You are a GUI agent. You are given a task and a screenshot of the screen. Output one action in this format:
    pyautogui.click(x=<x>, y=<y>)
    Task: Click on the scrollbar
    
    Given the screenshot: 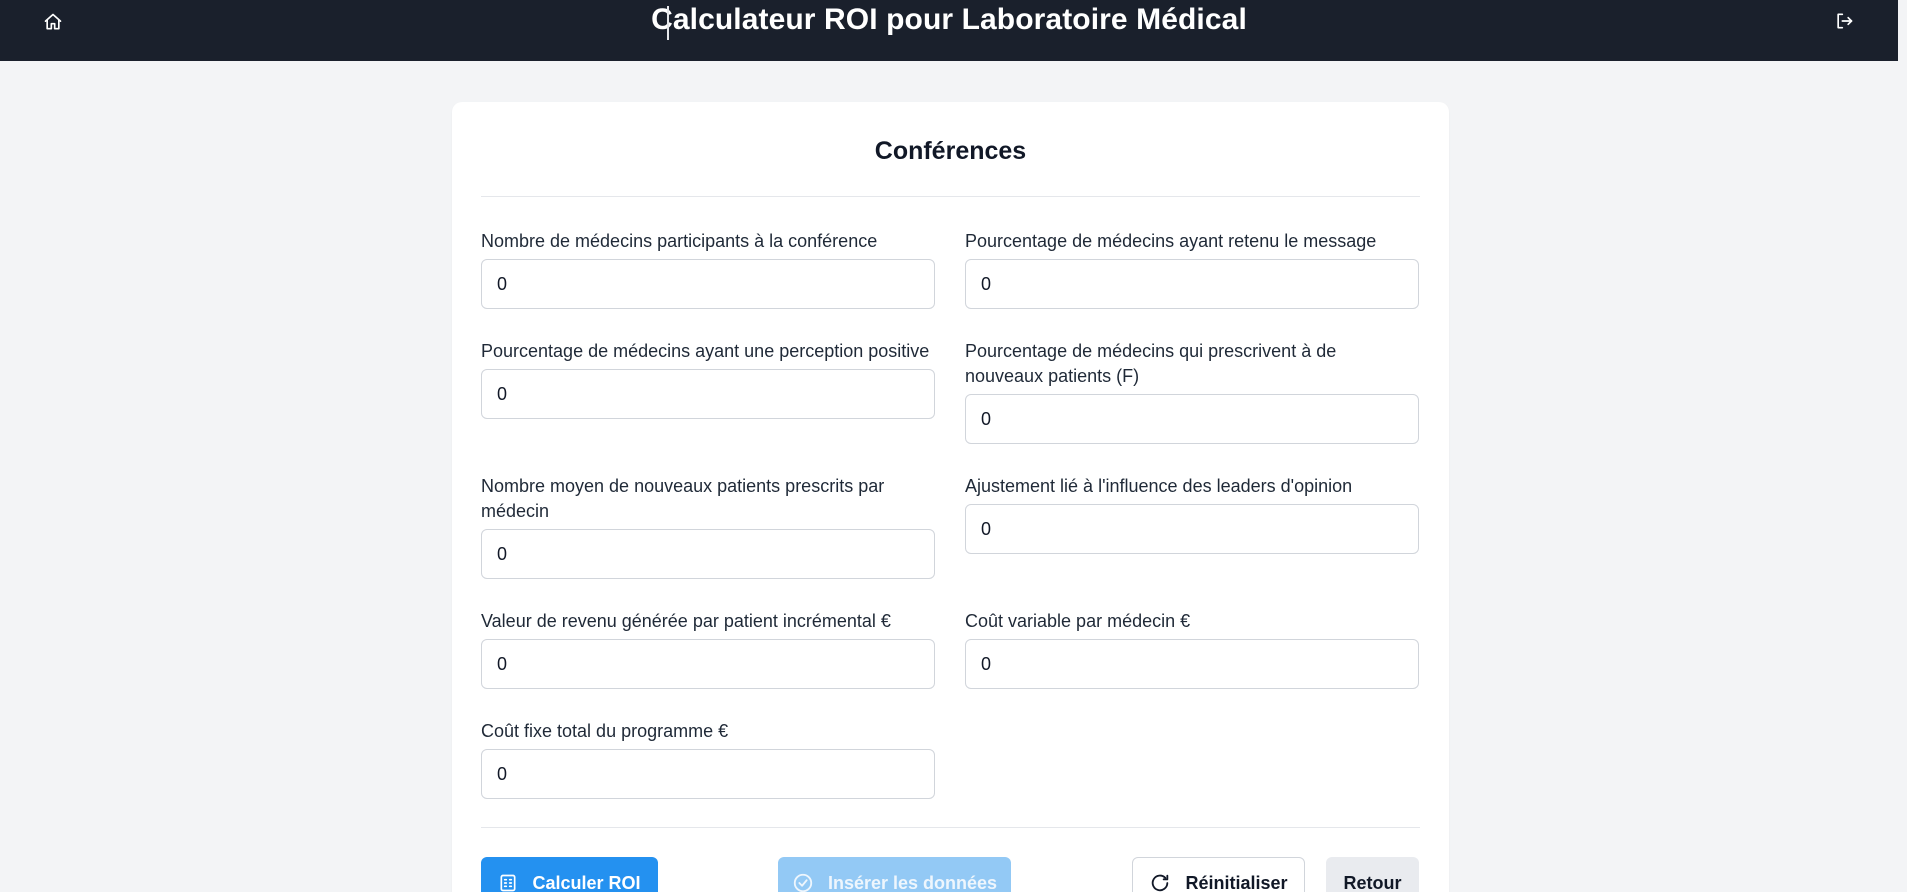 What is the action you would take?
    pyautogui.click(x=1902, y=446)
    